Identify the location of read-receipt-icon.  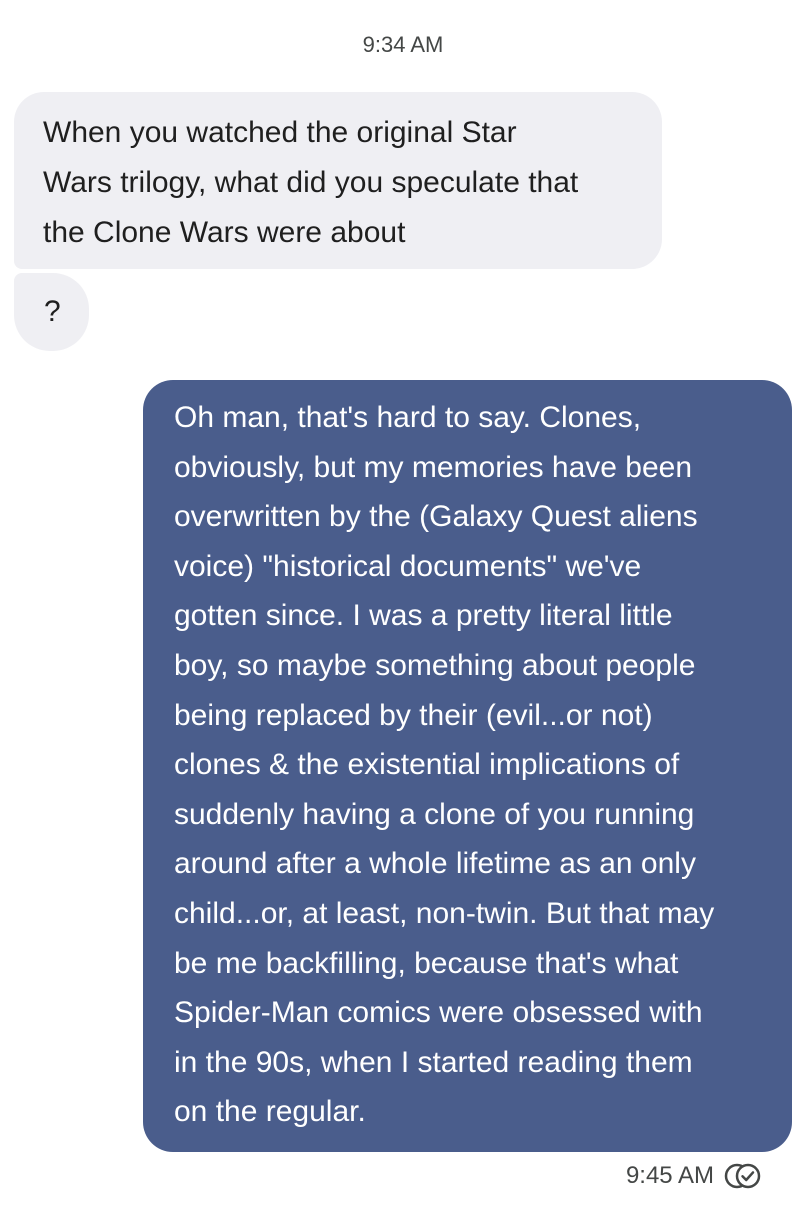
(743, 1176).